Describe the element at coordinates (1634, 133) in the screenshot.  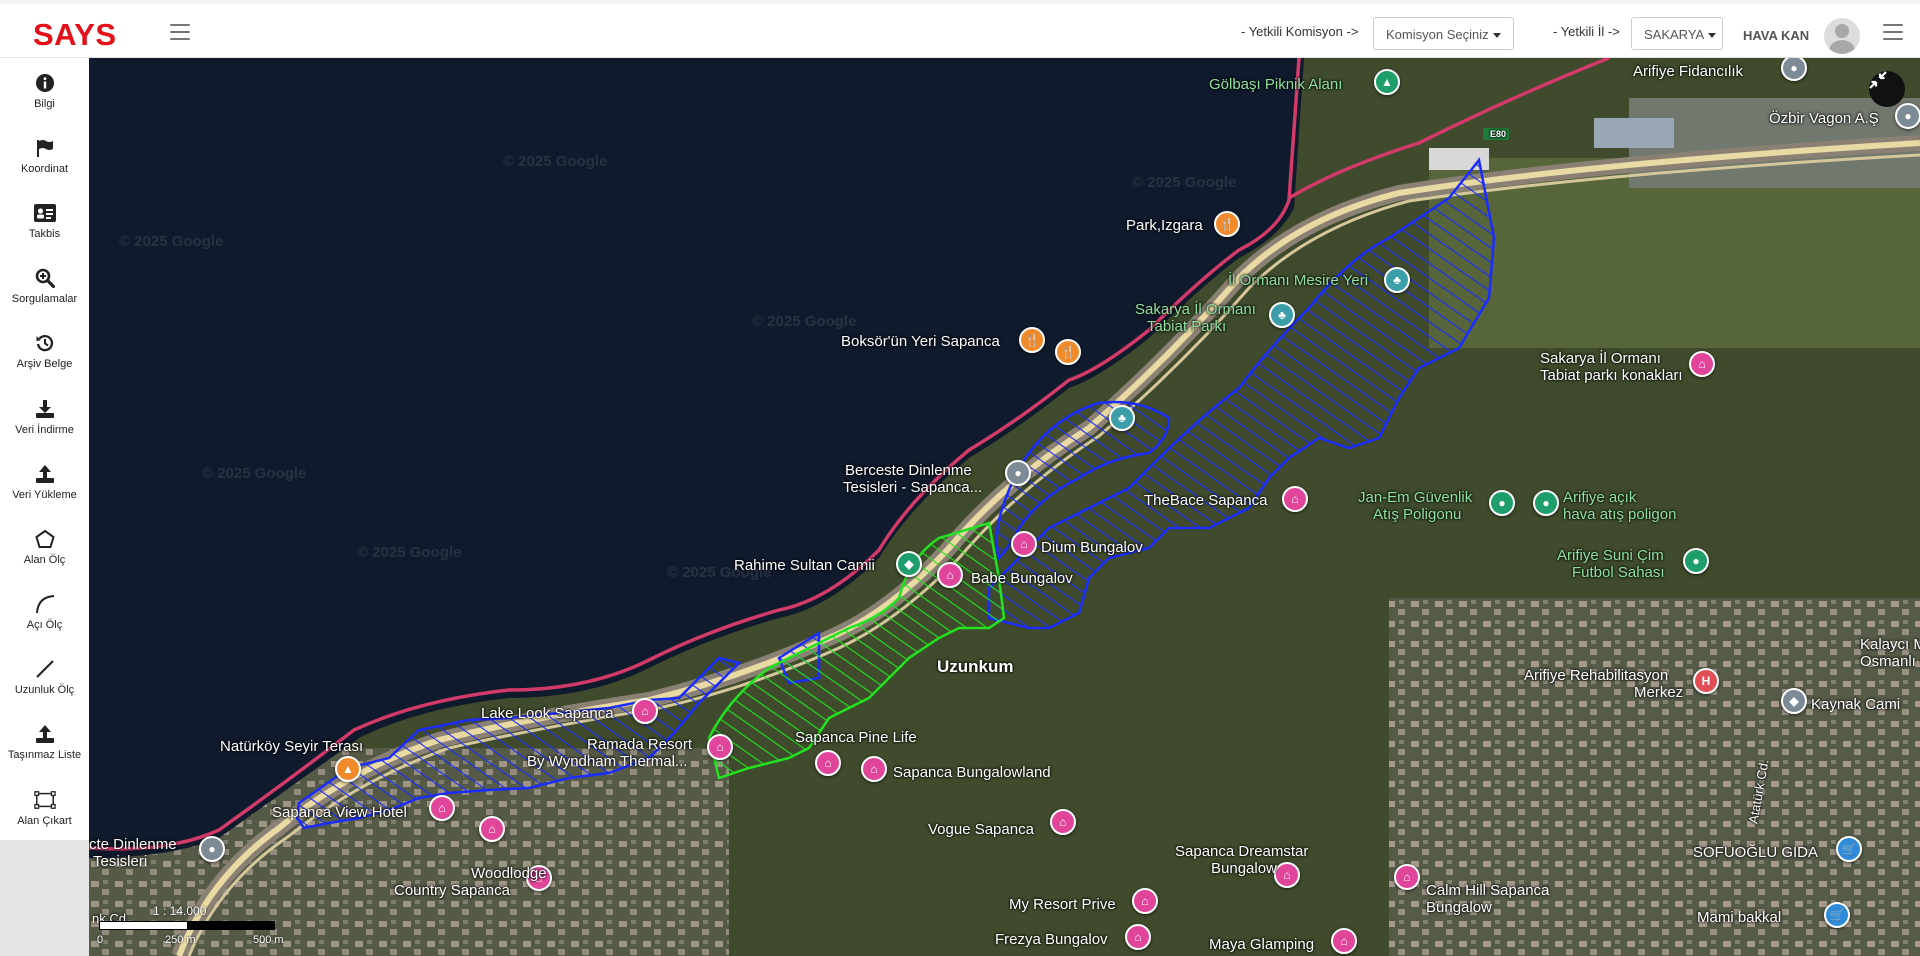
I see `vagon-roof` at that location.